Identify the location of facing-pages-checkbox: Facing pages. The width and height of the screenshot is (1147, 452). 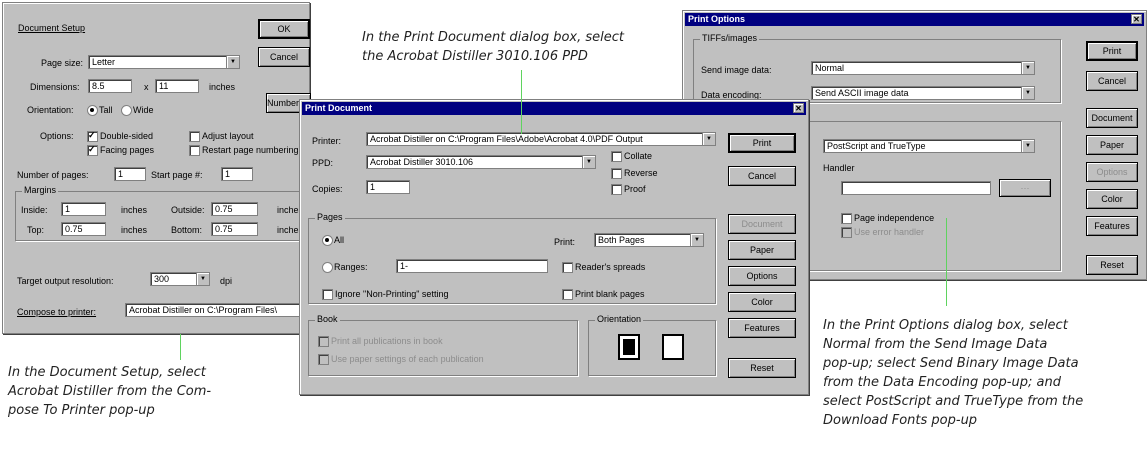
(120, 150).